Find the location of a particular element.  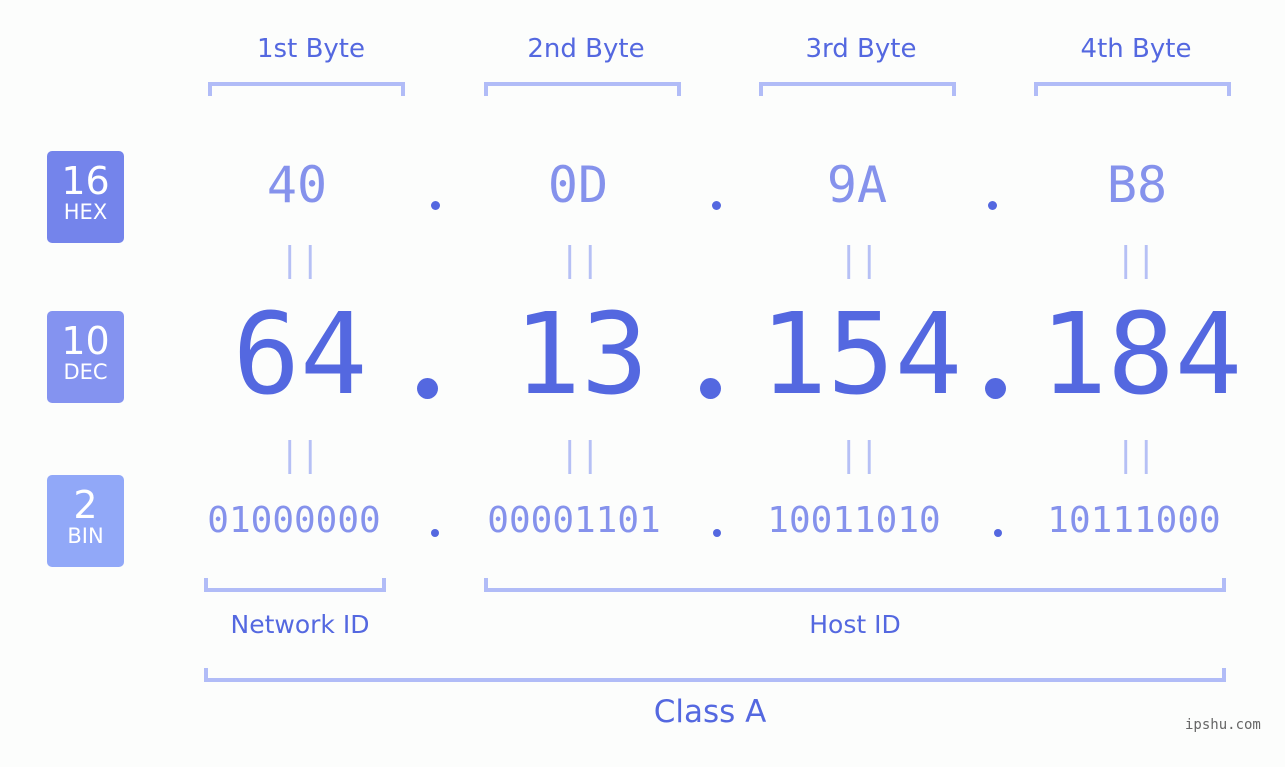

equals-hex-dec-4: || is located at coordinates (1136, 260).